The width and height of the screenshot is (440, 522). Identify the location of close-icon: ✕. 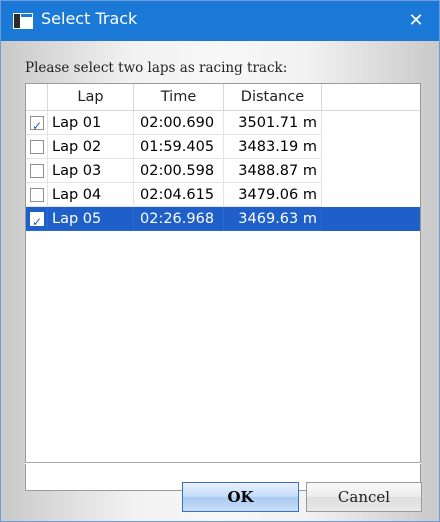
(416, 21).